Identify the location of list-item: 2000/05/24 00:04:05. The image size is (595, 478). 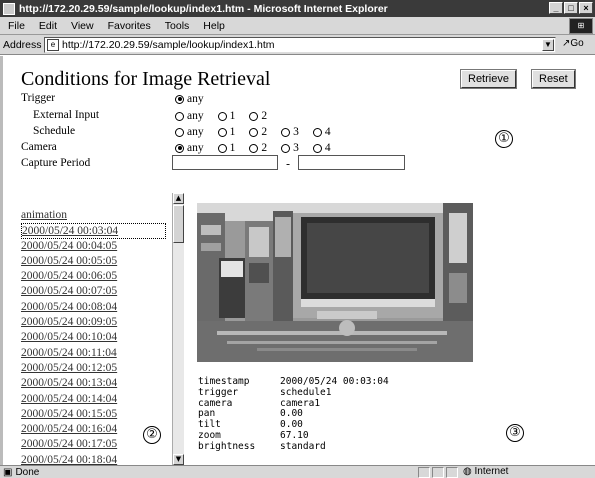
(93, 246).